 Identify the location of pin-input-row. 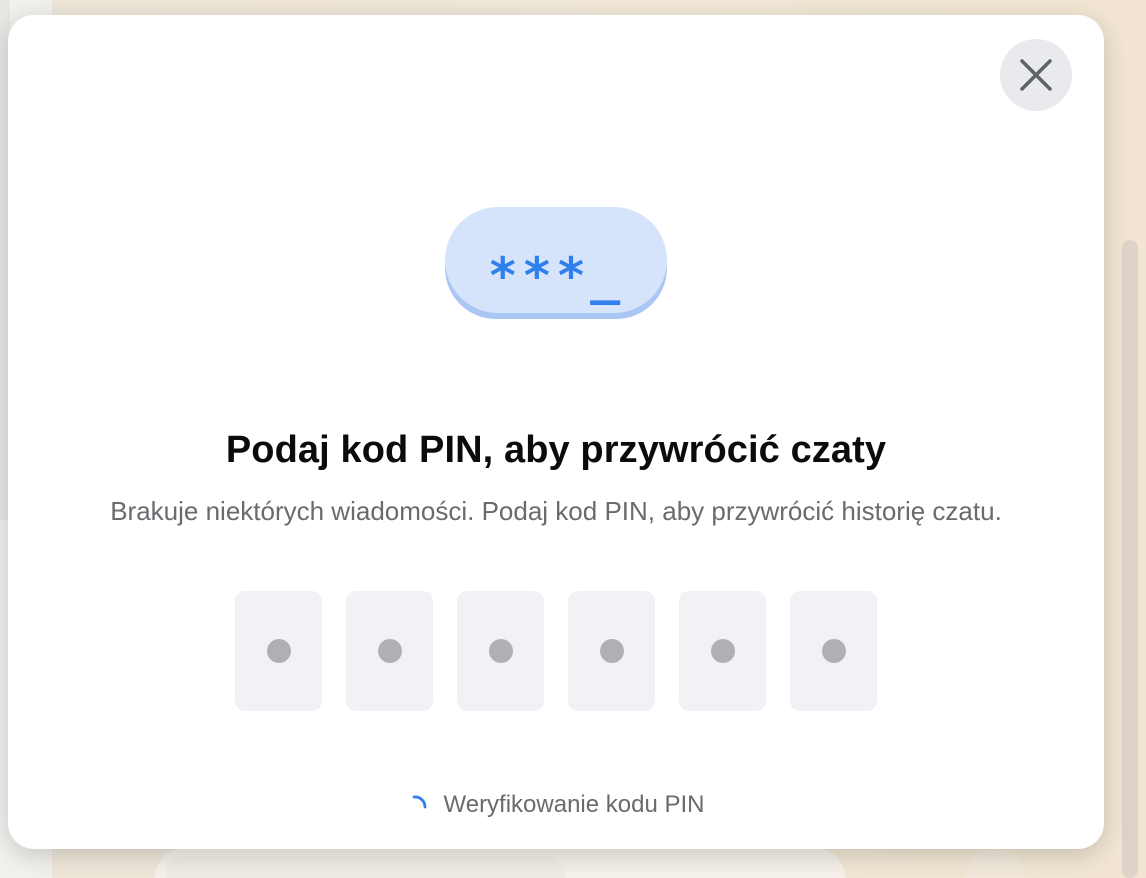
(556, 651).